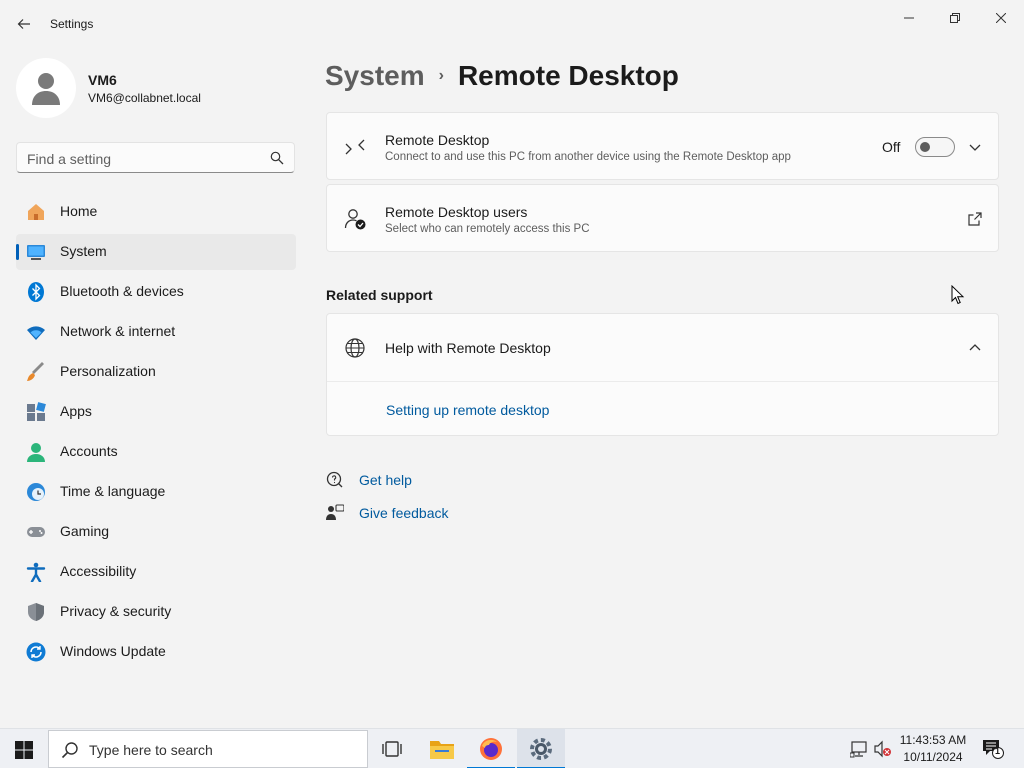 The height and width of the screenshot is (768, 1024). Describe the element at coordinates (156, 452) in the screenshot. I see `sidebar-item-accounts: Accounts` at that location.